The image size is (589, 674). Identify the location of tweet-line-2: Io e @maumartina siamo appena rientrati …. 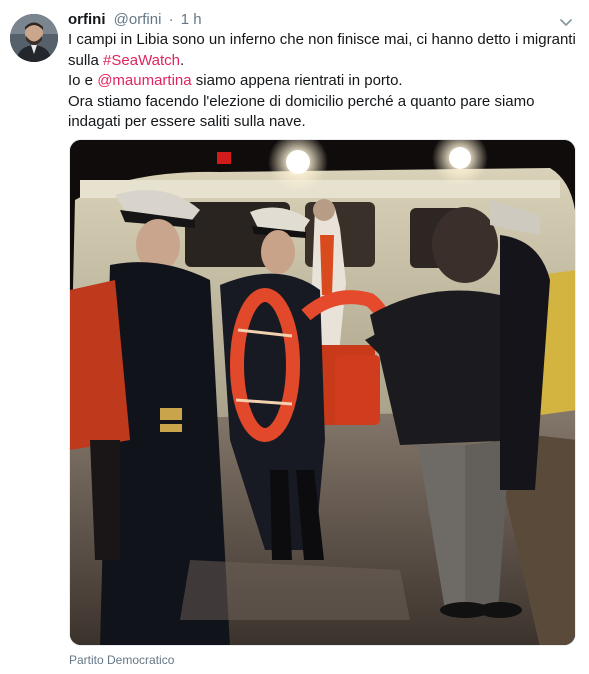
(323, 81).